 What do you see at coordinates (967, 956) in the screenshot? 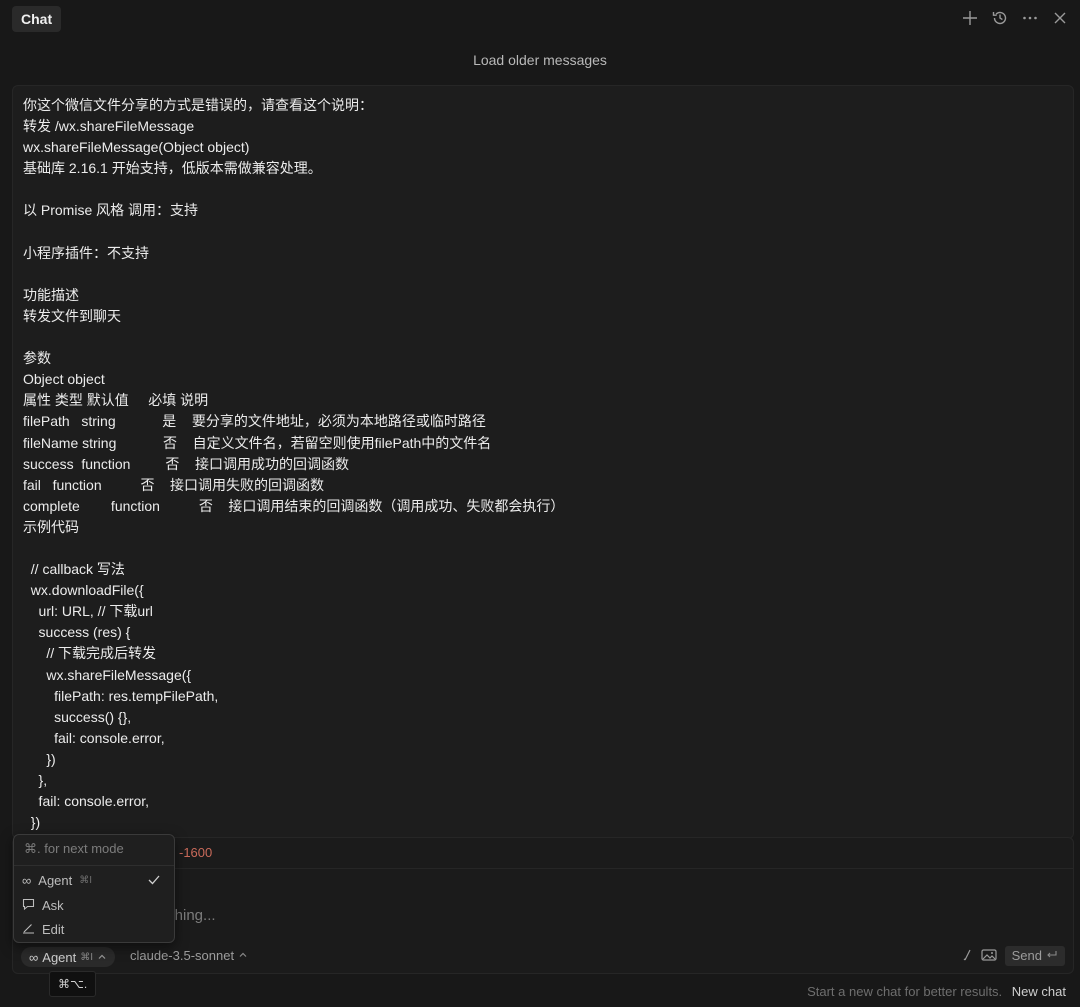
I see `mention-icon` at bounding box center [967, 956].